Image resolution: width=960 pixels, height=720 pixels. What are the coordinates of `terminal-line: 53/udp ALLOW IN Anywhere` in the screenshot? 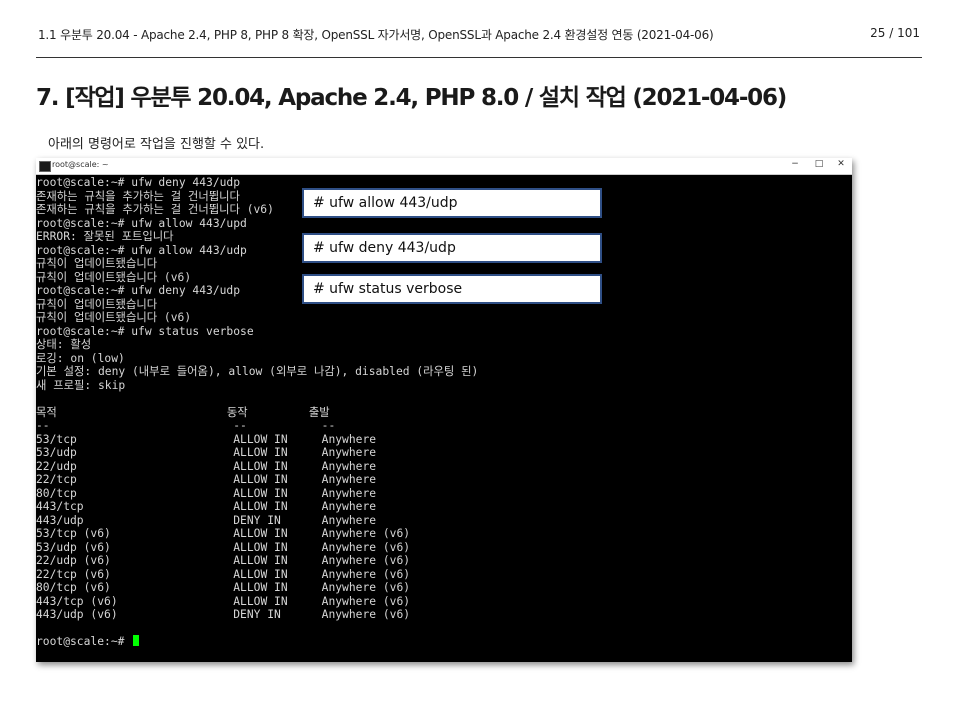 It's located at (206, 452).